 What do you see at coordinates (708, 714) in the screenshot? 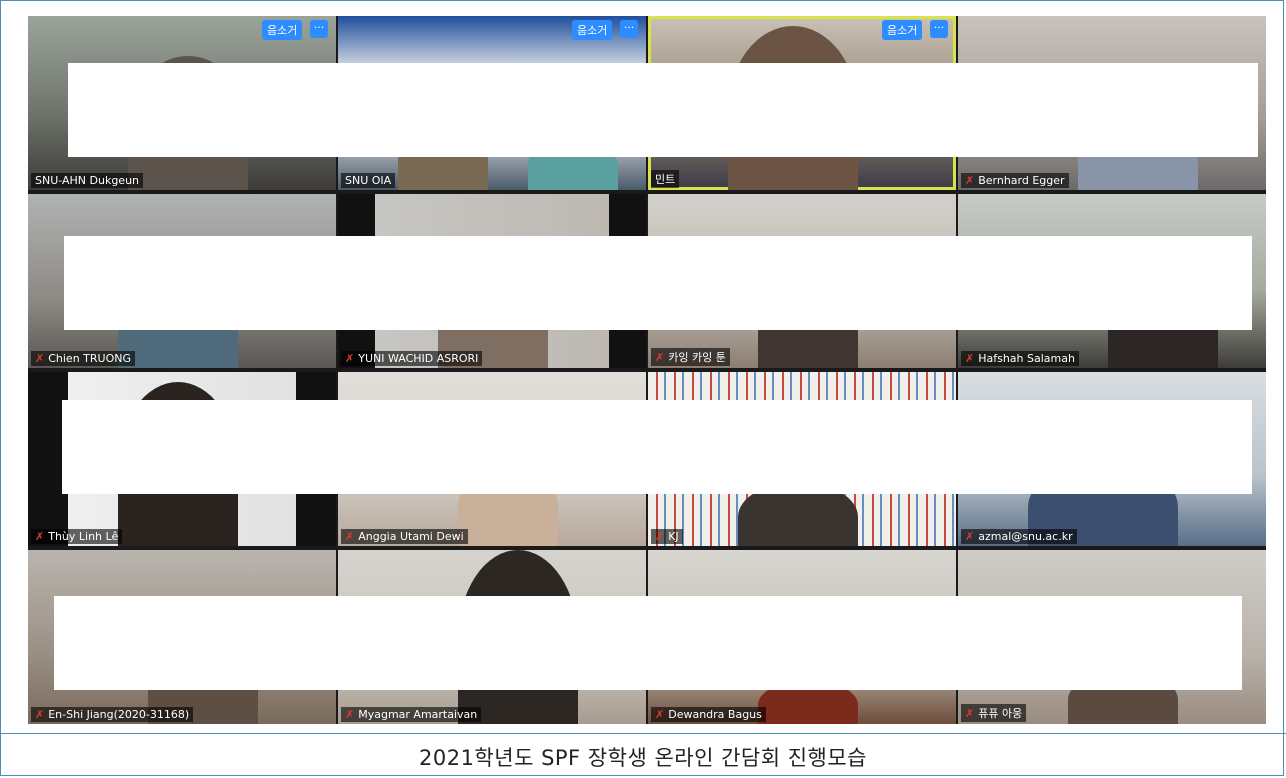
I see `participant-name: ✗ Dewandra Bagus` at bounding box center [708, 714].